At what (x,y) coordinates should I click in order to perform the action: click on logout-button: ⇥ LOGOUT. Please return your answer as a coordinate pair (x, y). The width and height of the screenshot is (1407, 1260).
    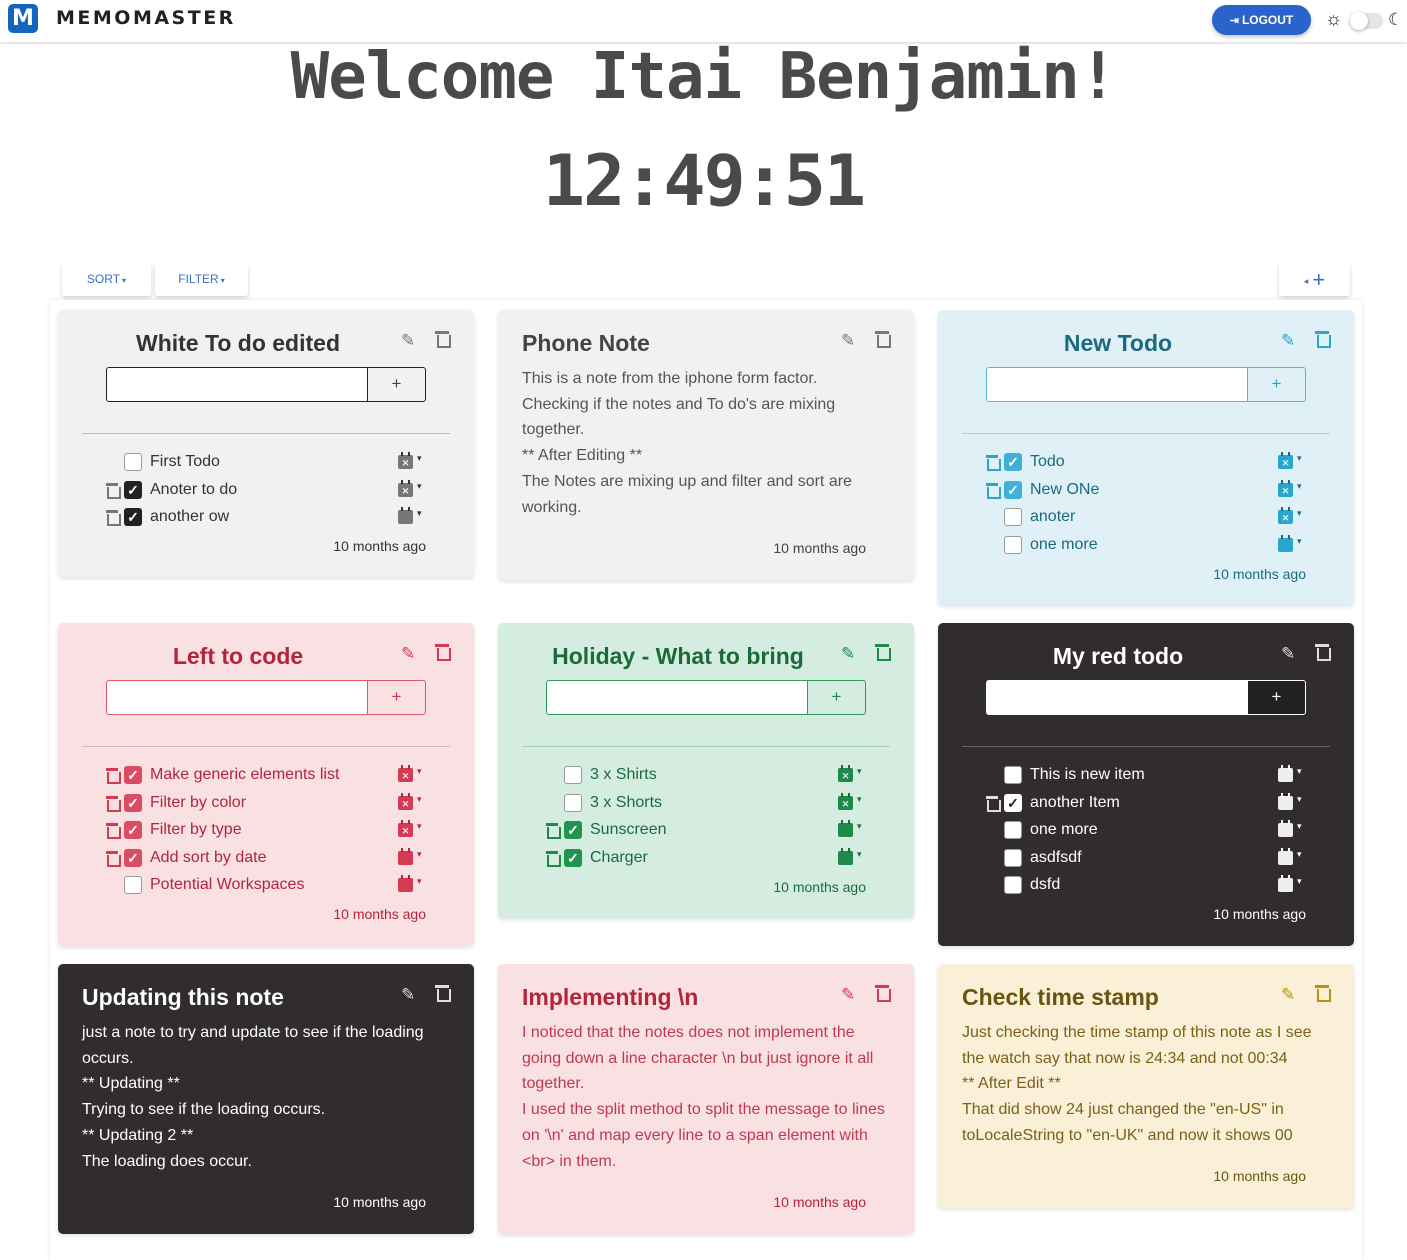
    Looking at the image, I should click on (1261, 20).